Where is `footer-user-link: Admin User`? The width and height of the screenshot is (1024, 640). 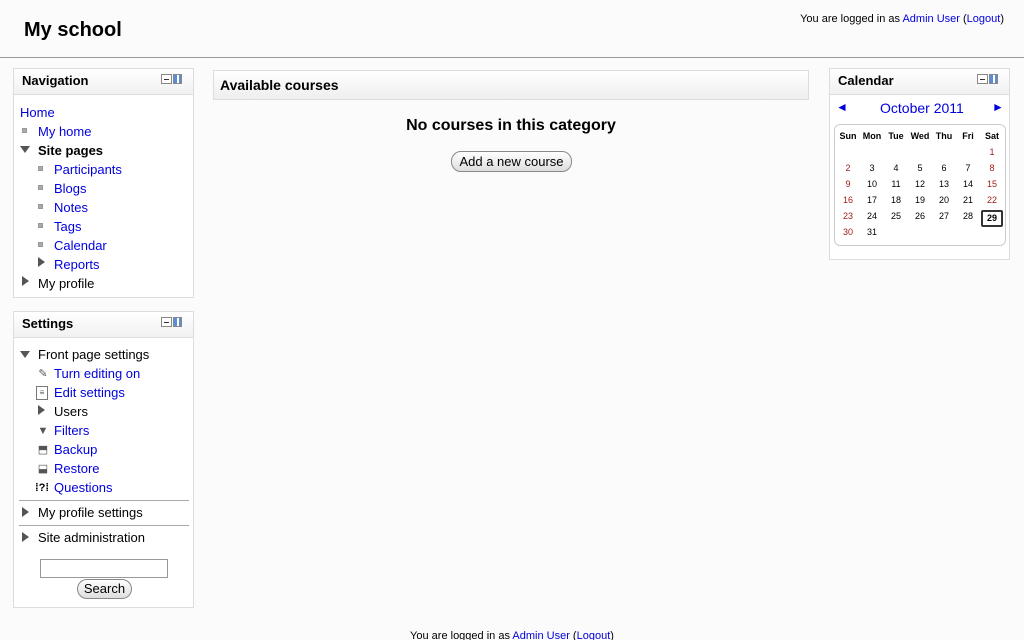
footer-user-link: Admin User is located at coordinates (540, 635).